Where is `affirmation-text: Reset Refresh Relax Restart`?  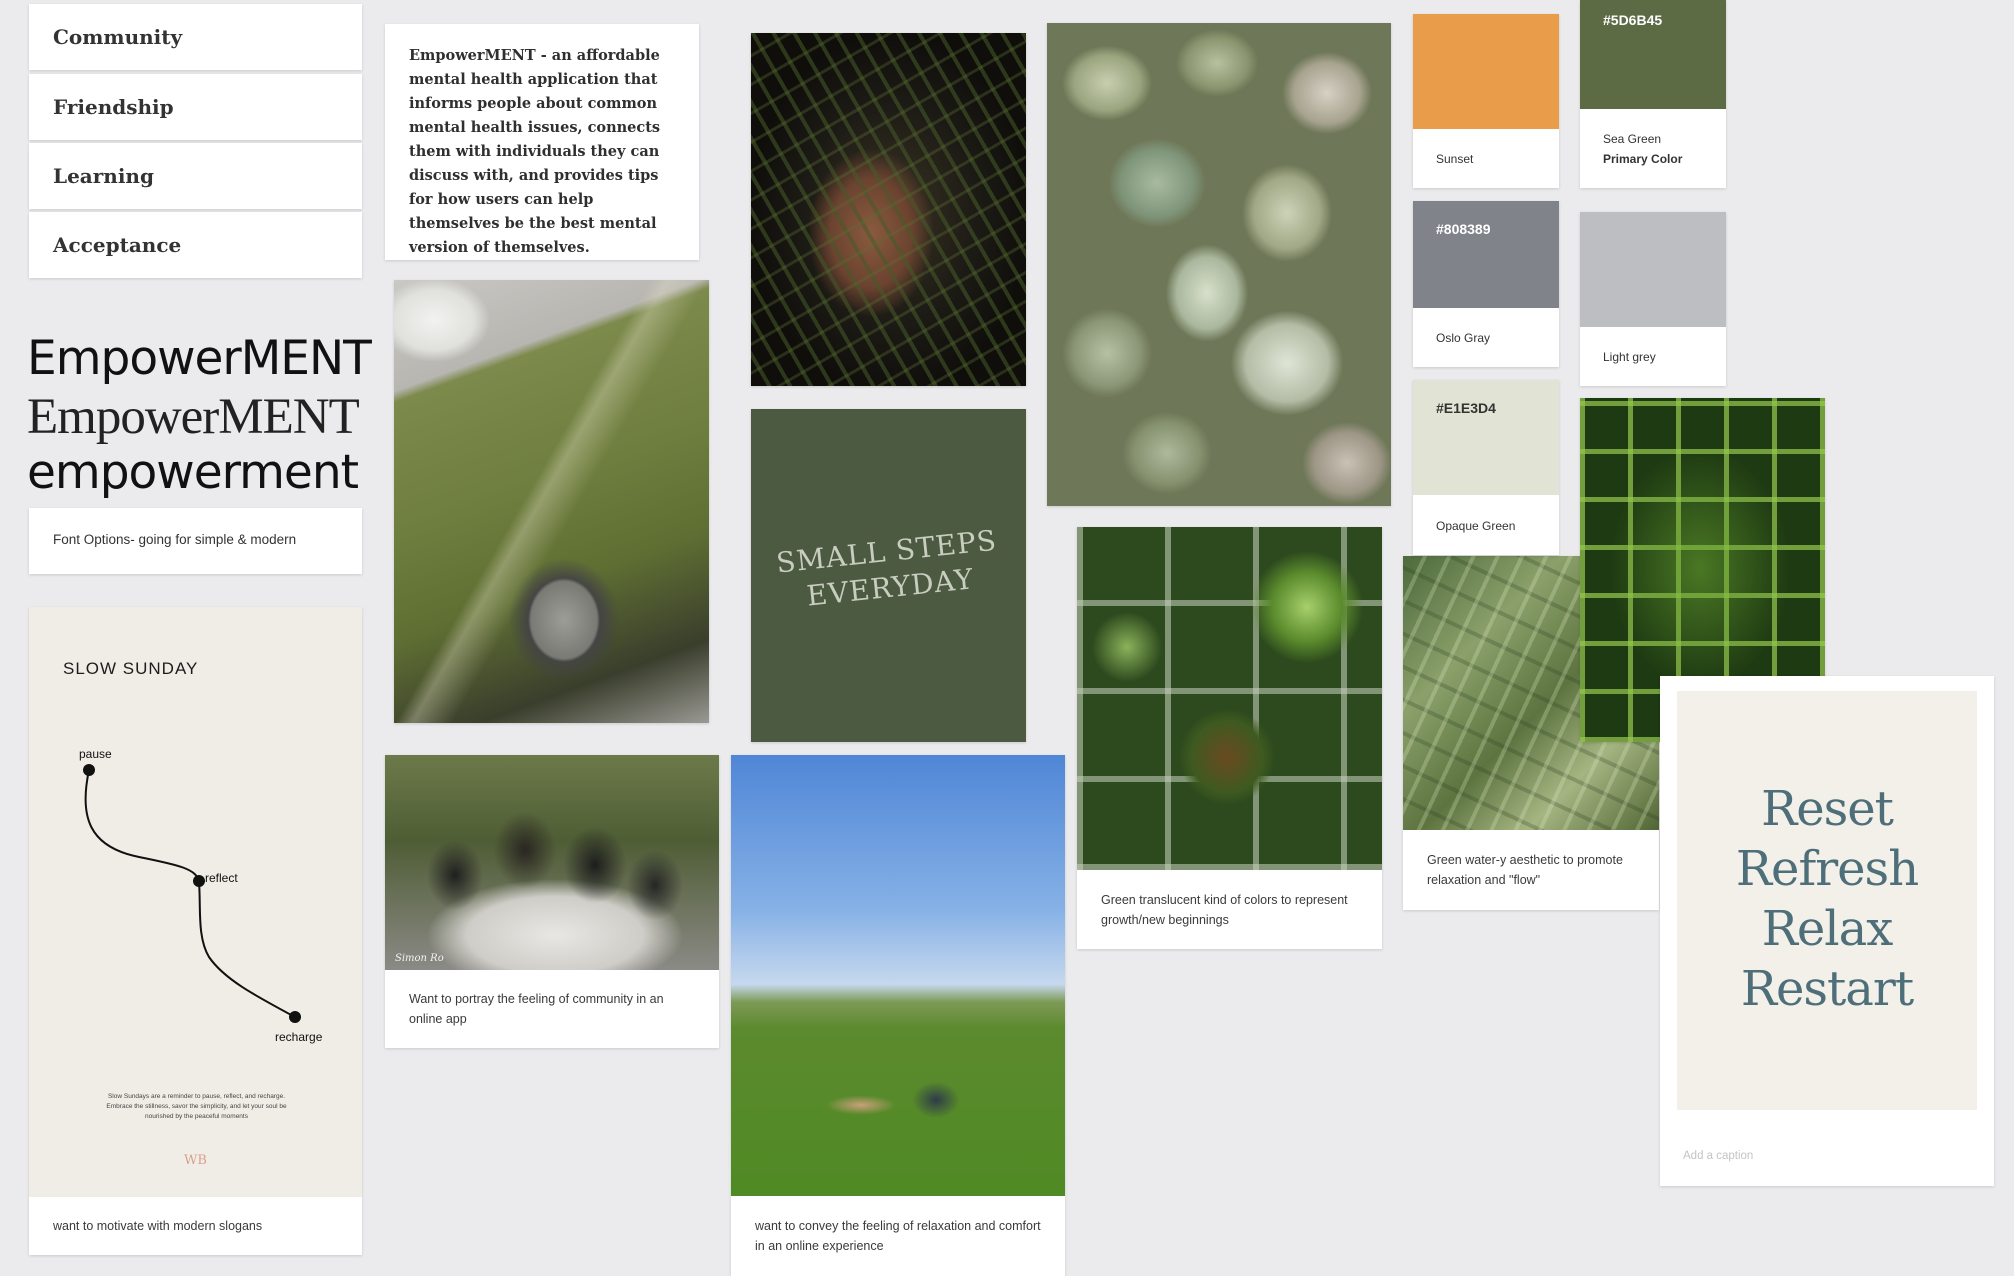 affirmation-text: Reset Refresh Relax Restart is located at coordinates (1827, 899).